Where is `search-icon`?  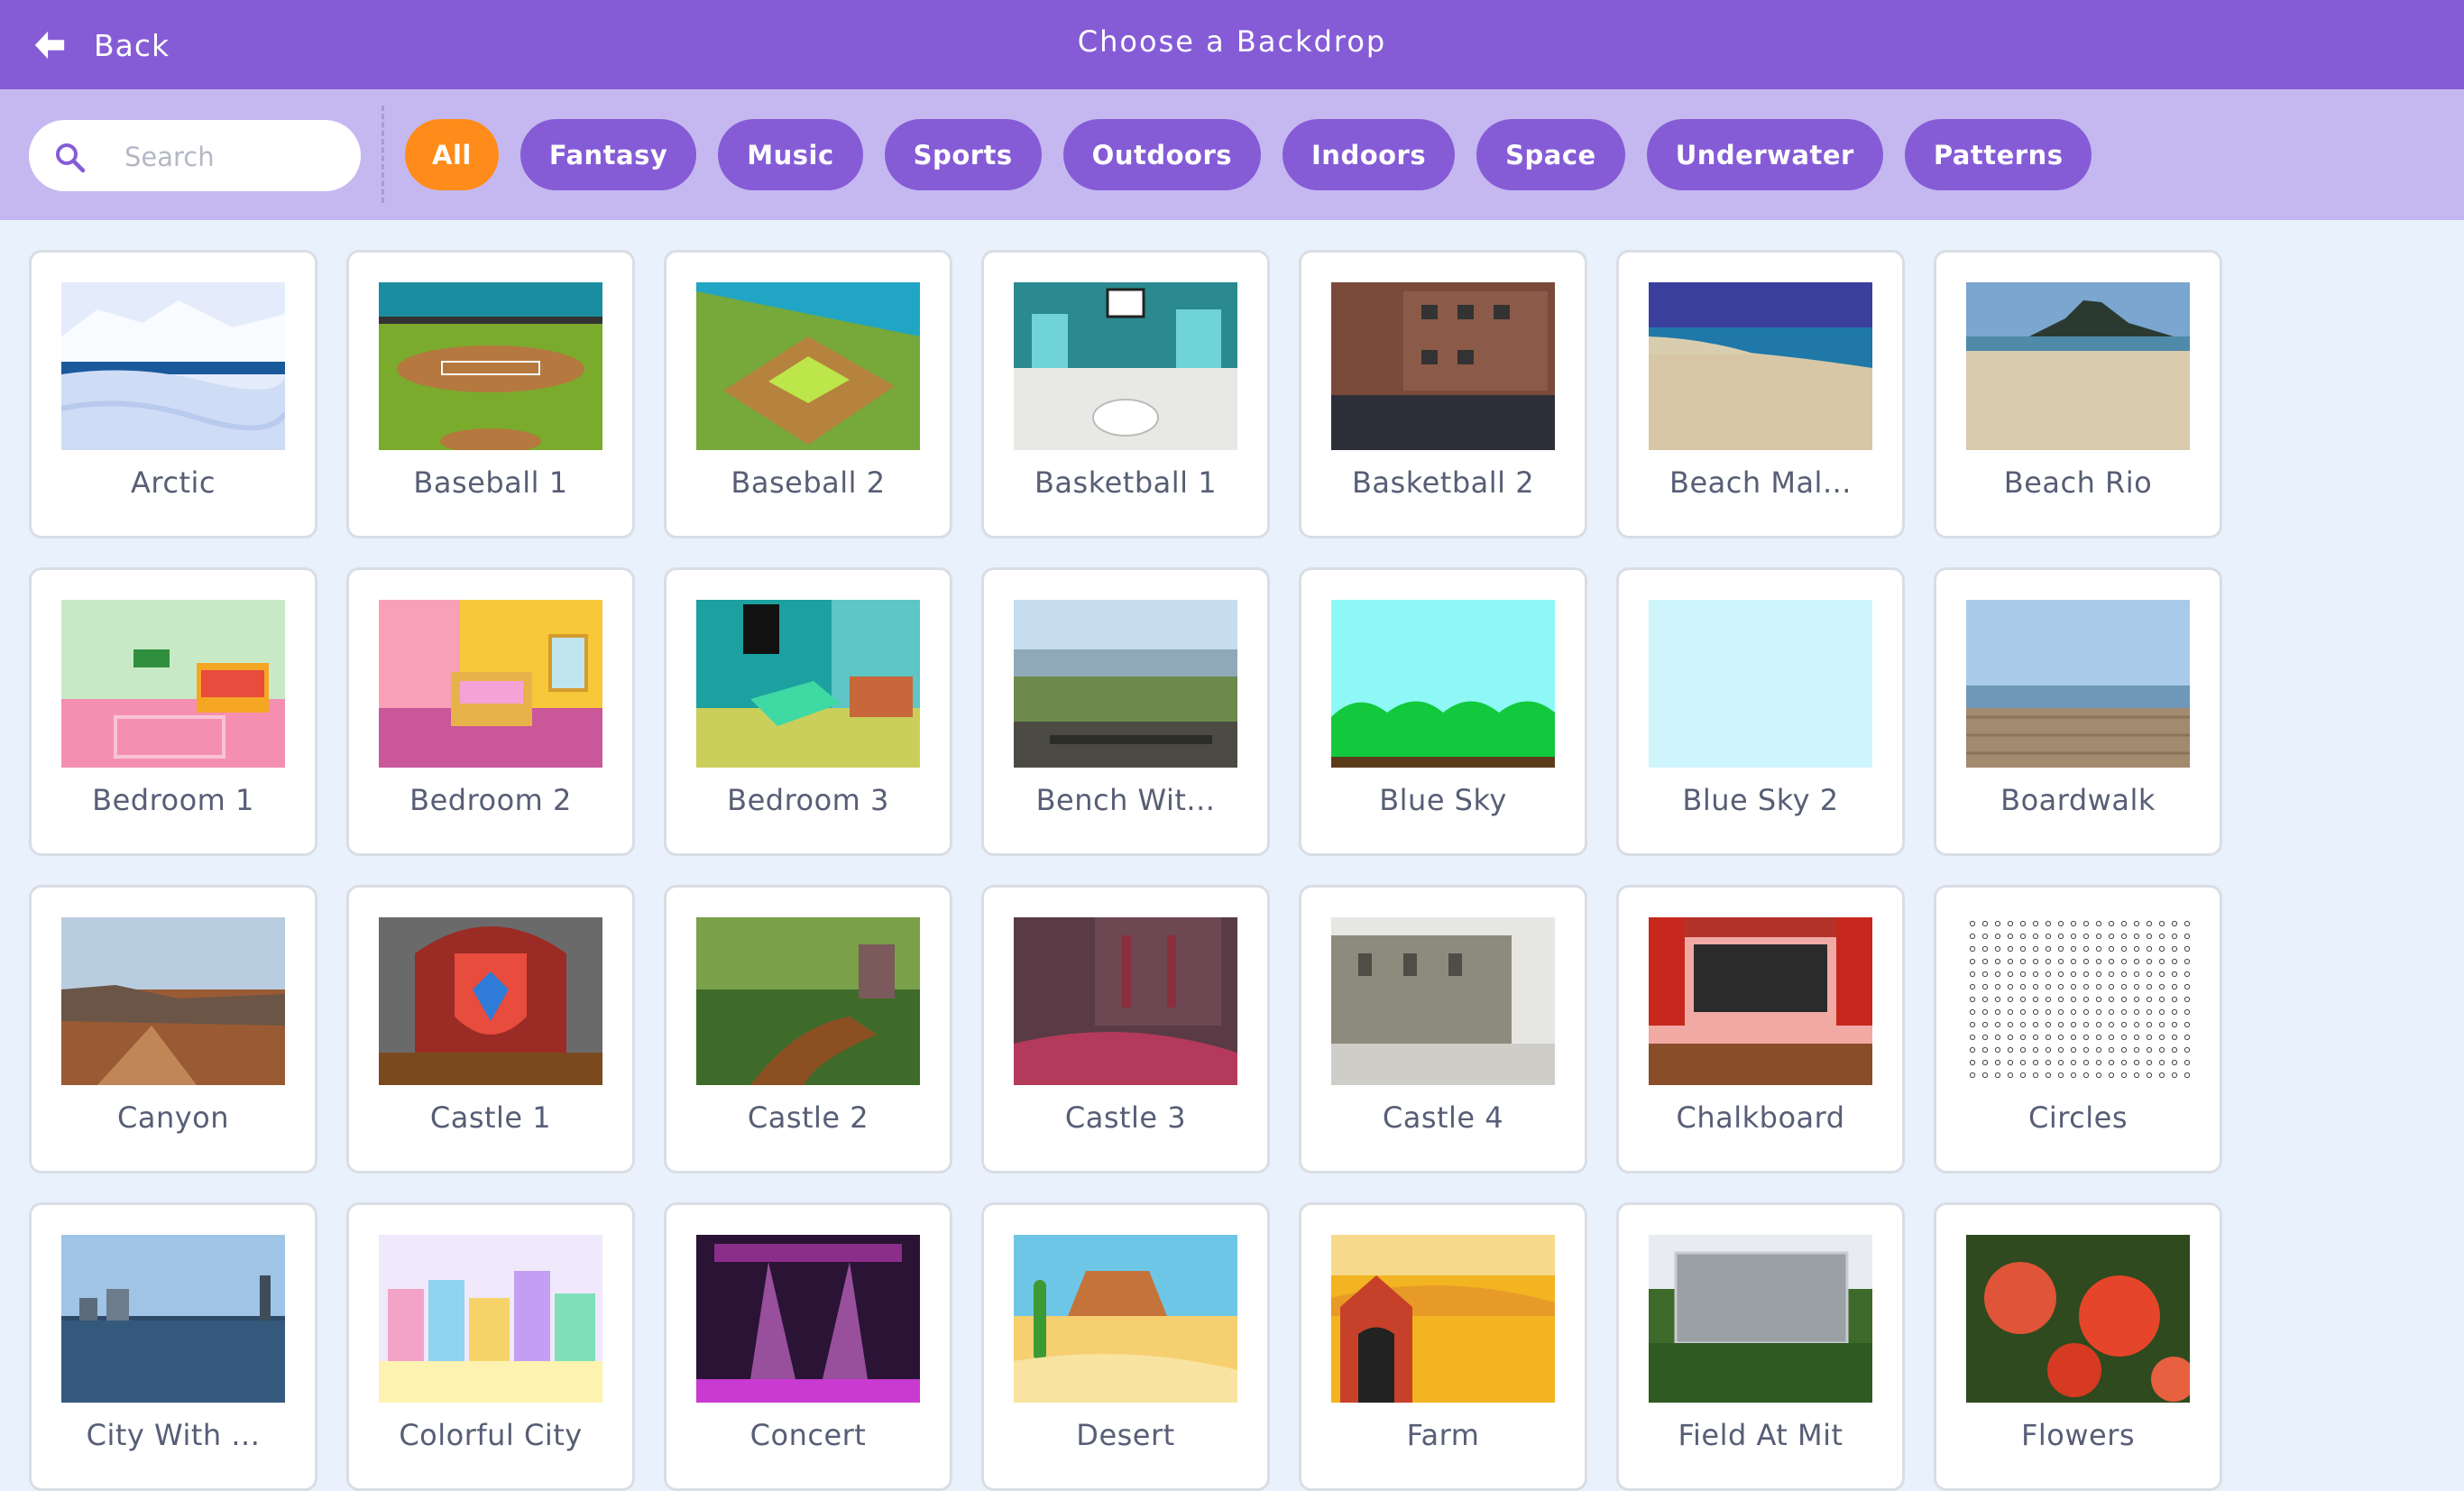 search-icon is located at coordinates (71, 158).